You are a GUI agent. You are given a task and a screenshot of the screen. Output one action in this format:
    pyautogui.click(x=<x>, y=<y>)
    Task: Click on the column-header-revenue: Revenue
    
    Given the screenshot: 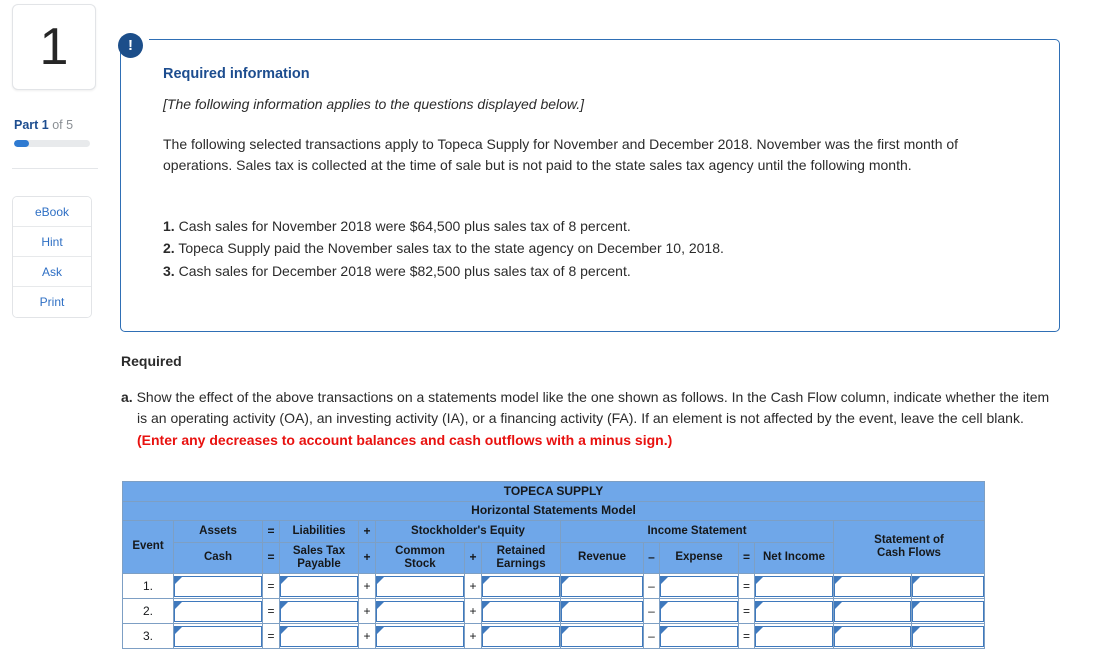 What is the action you would take?
    pyautogui.click(x=602, y=558)
    